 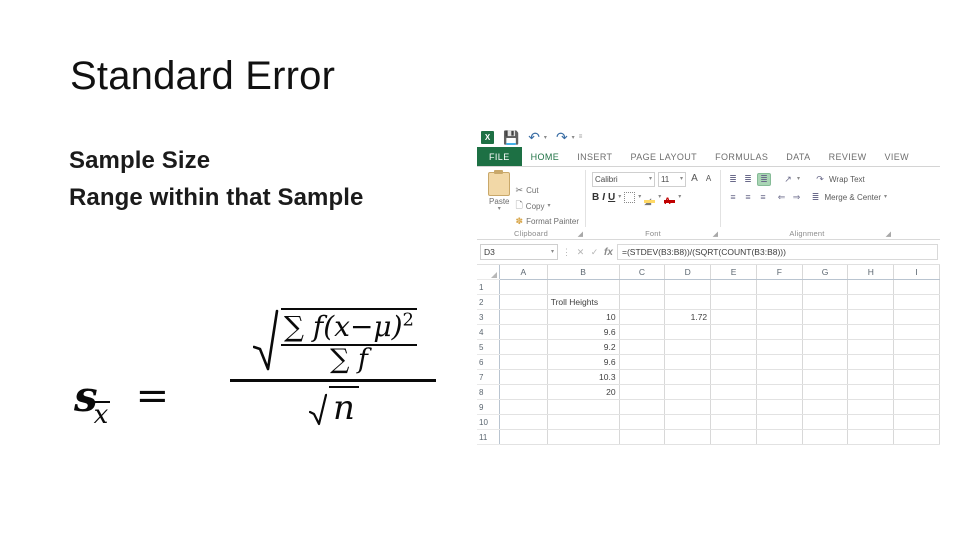 What do you see at coordinates (779, 332) in the screenshot?
I see `cell-F4` at bounding box center [779, 332].